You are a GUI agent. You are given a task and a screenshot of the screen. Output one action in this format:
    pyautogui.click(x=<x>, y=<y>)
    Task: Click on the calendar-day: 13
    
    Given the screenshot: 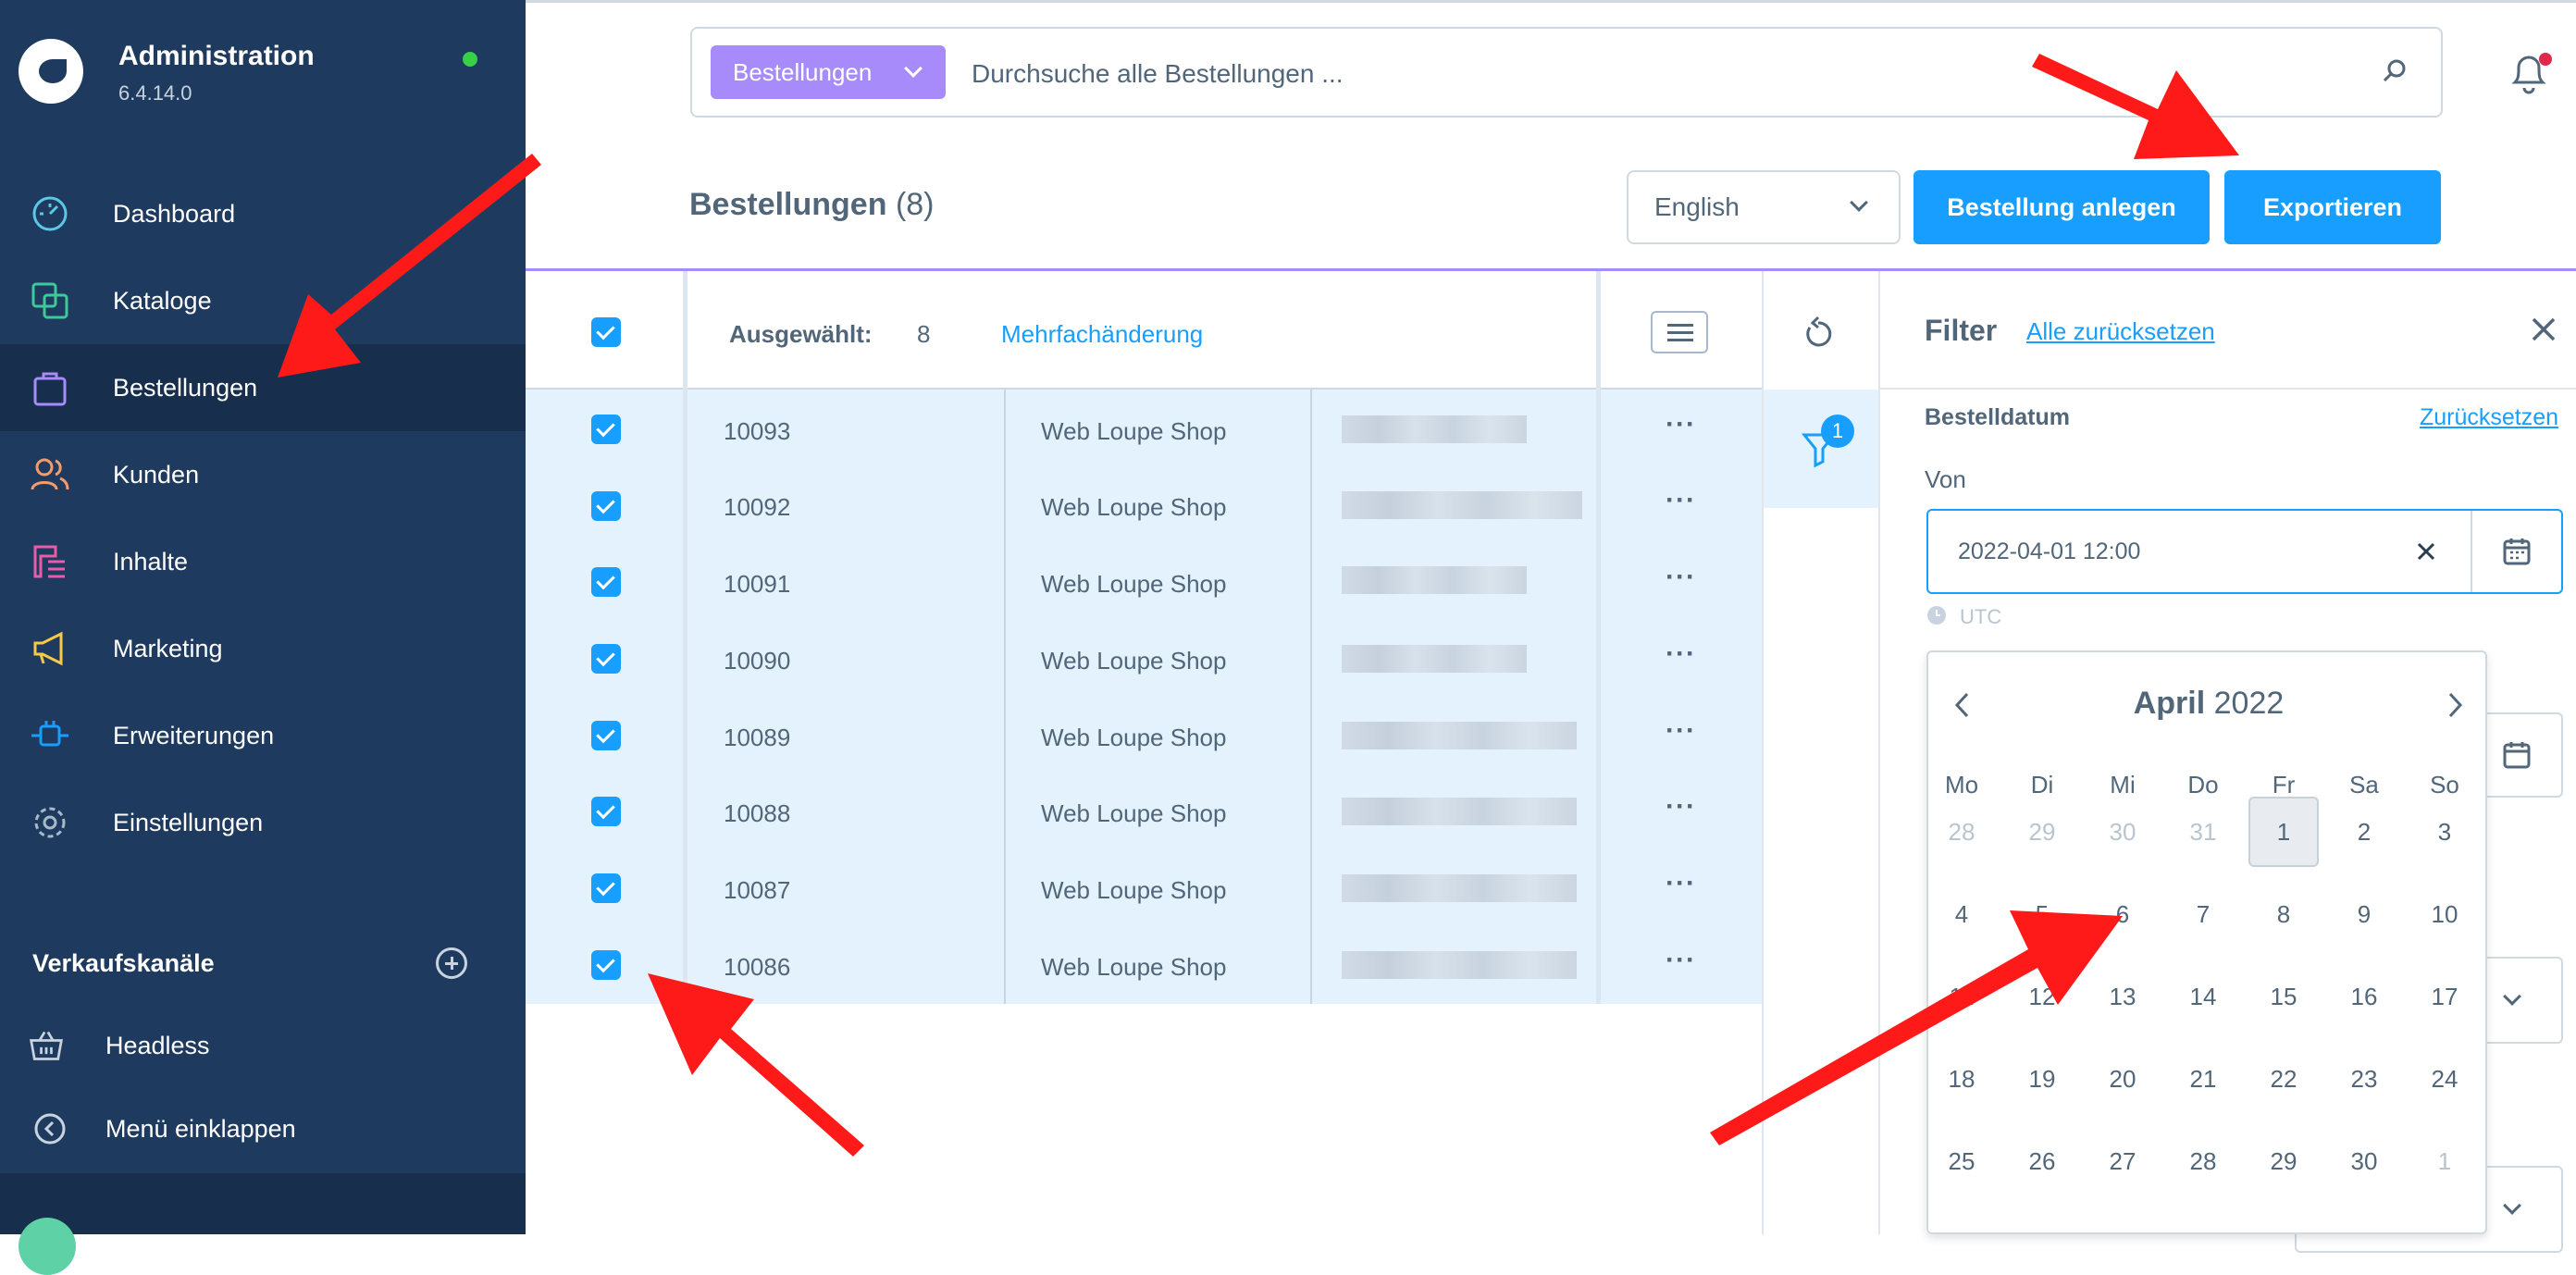 What is the action you would take?
    pyautogui.click(x=2122, y=996)
    